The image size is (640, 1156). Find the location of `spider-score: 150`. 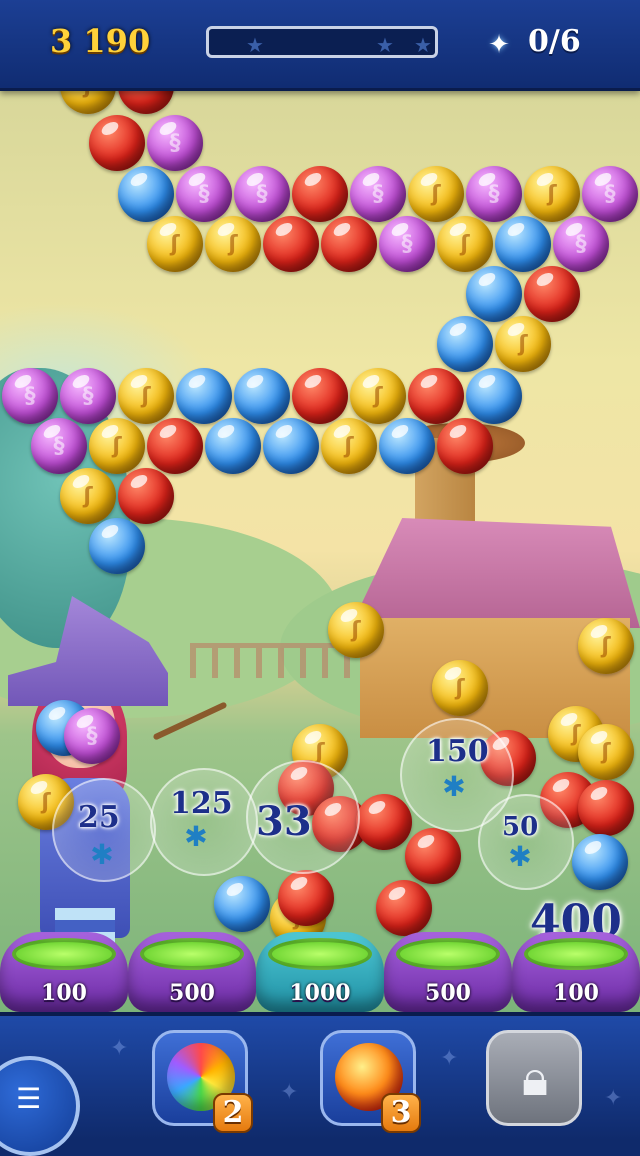

spider-score: 150 is located at coordinates (457, 751).